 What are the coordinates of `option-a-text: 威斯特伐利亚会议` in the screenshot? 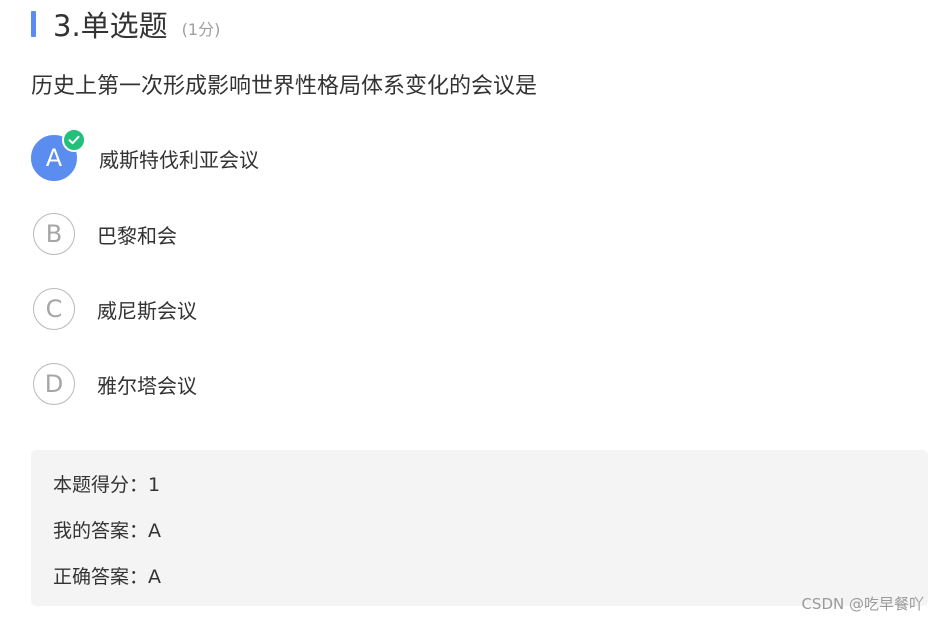 It's located at (179, 159).